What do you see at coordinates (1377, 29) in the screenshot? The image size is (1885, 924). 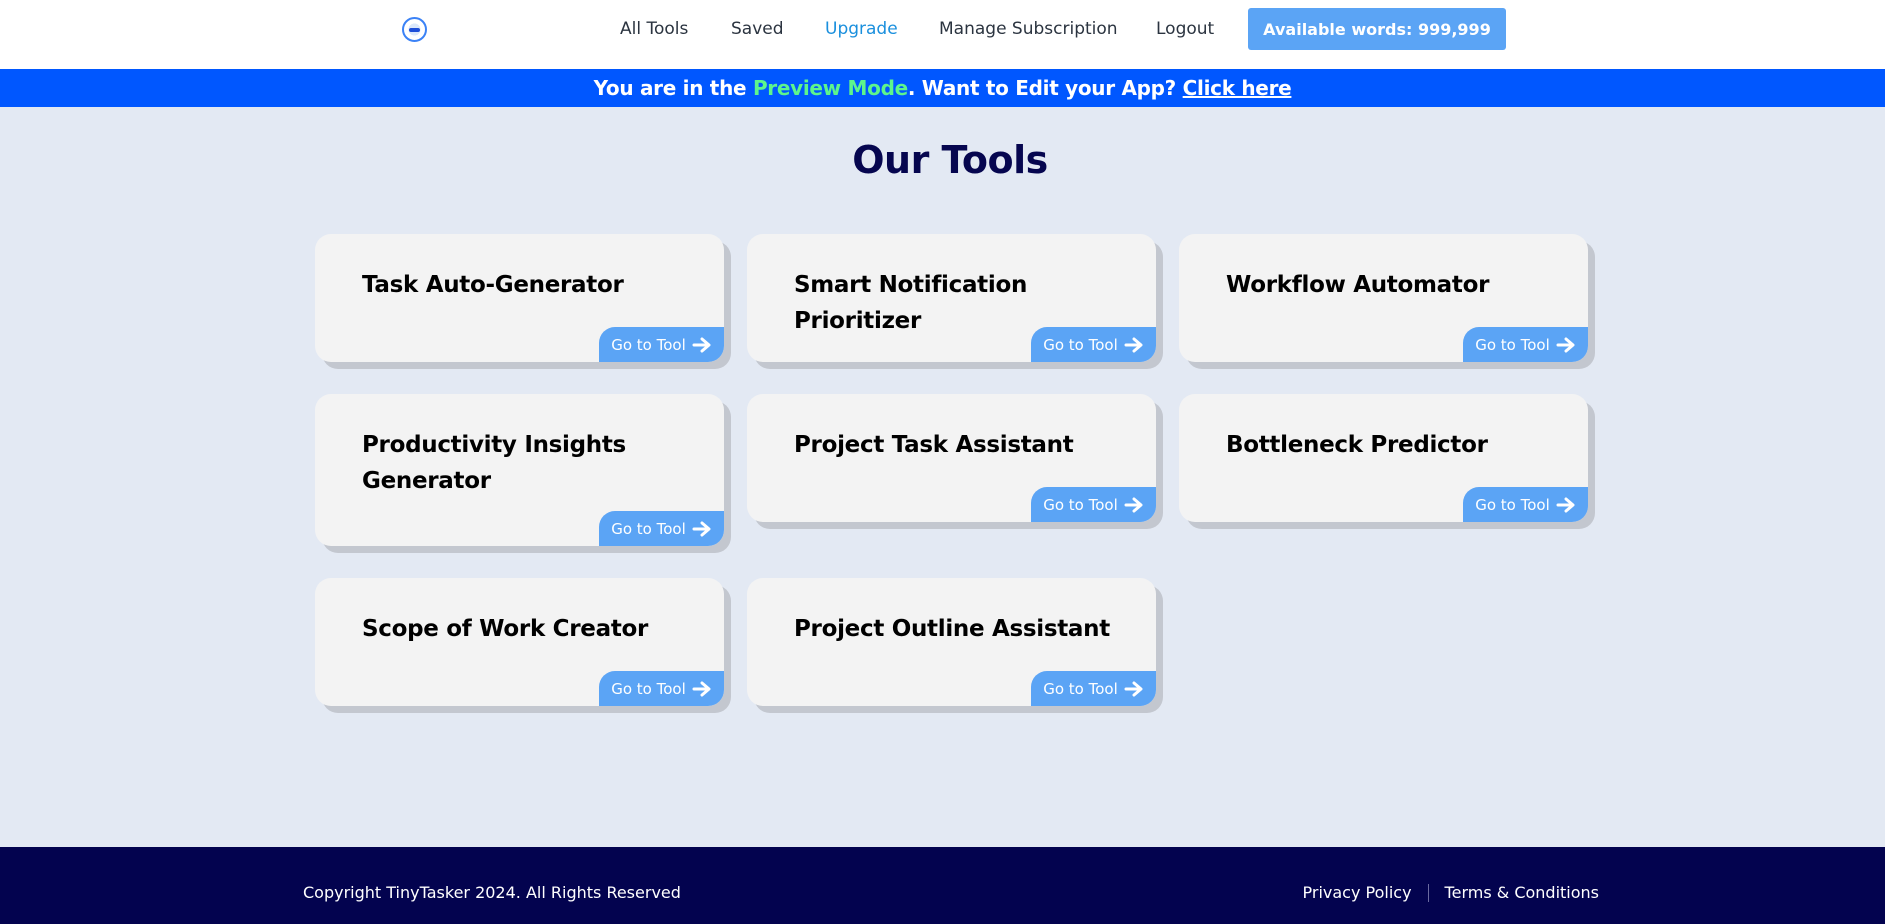 I see `available-words-button: Available words: 999,999` at bounding box center [1377, 29].